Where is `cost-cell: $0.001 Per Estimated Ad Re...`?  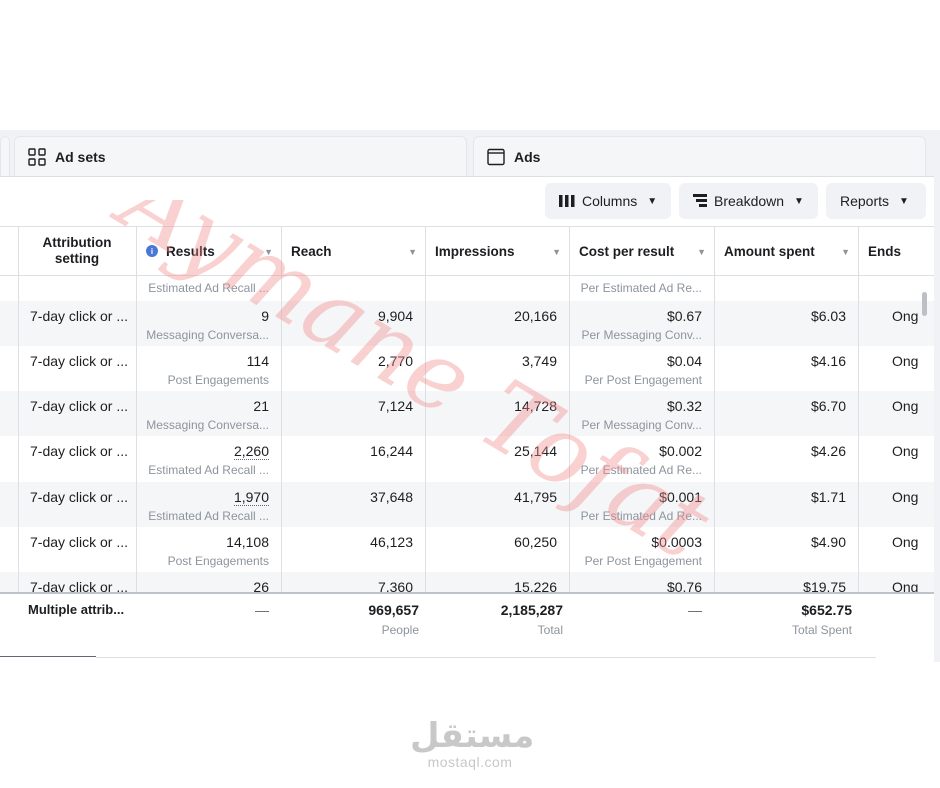 cost-cell: $0.001 Per Estimated Ad Re... is located at coordinates (641, 504).